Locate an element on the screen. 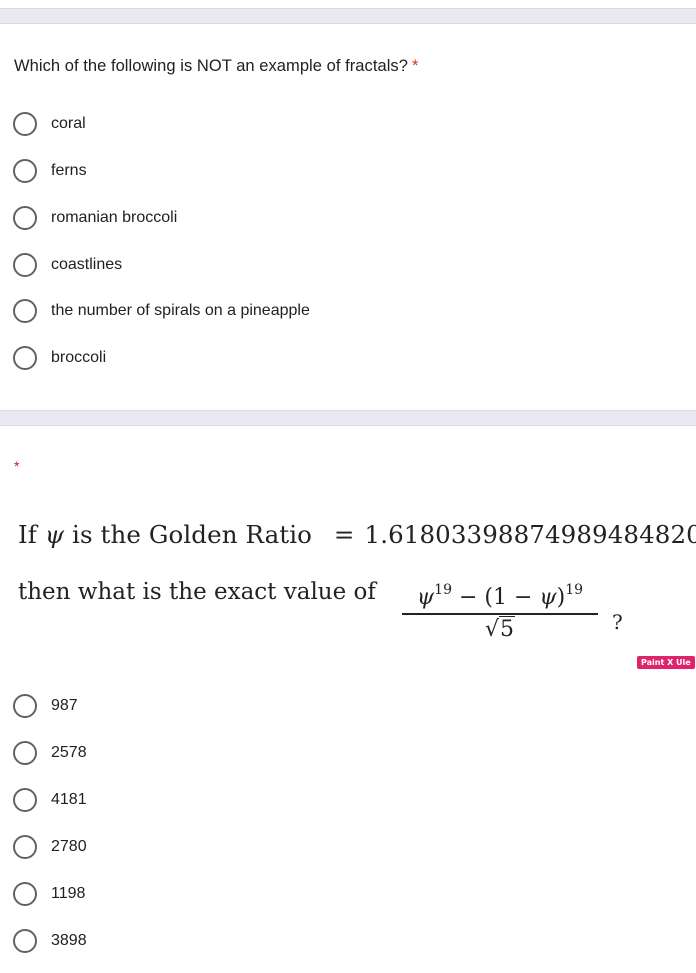 Image resolution: width=696 pixels, height=973 pixels. option-pineapple-spirals: the number of spirals on a pineapple is located at coordinates (161, 311).